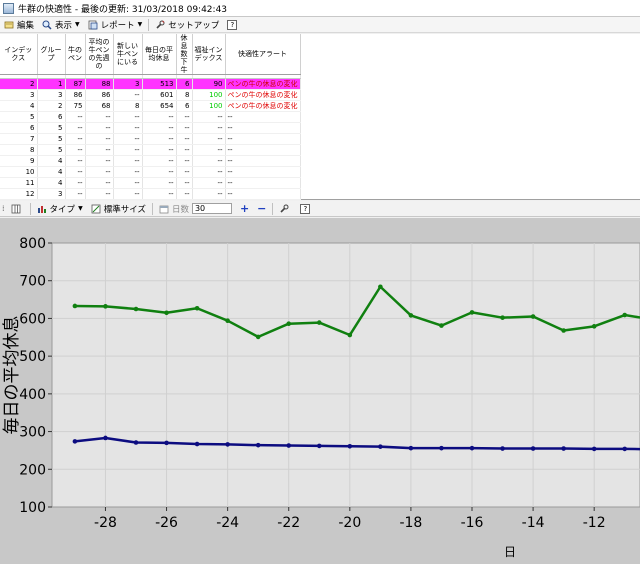 This screenshot has height=564, width=640. I want to click on table-row: 5 6 -- -- -- -- -- -- --, so click(150, 117).